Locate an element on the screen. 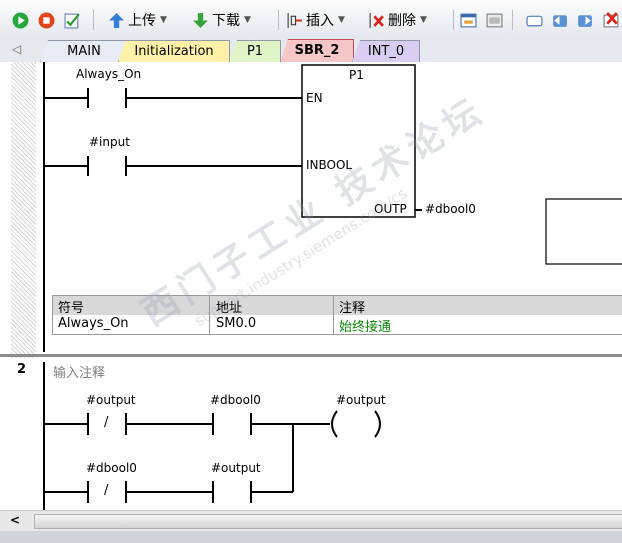 This screenshot has height=543, width=622. rectangle-icon is located at coordinates (534, 20).